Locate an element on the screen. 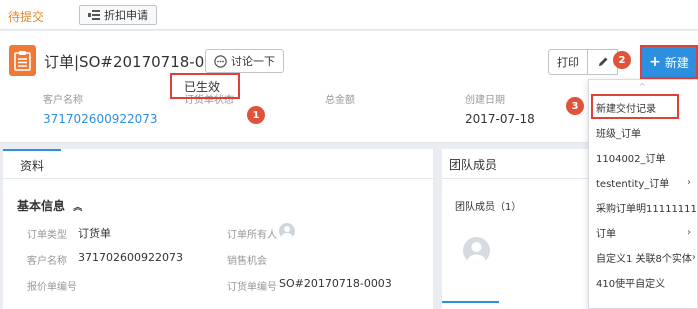 This screenshot has height=309, width=698. discount-request-button: 折扣申请 is located at coordinates (118, 15).